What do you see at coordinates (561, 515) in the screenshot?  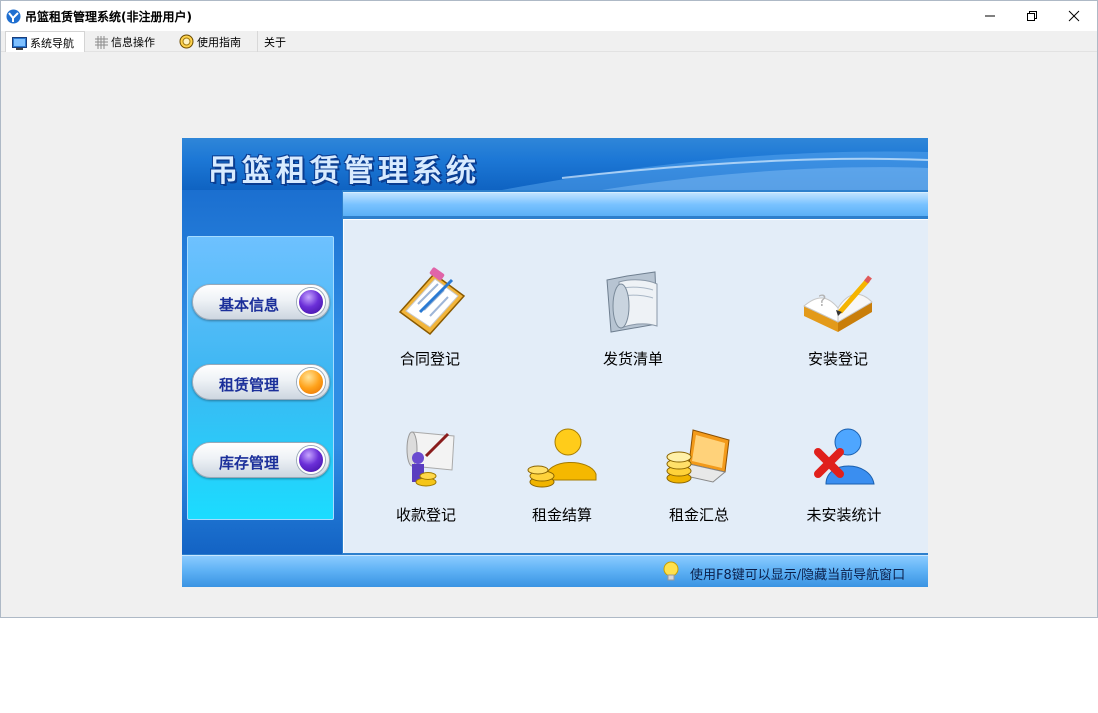 I see `item-label: 租金结算` at bounding box center [561, 515].